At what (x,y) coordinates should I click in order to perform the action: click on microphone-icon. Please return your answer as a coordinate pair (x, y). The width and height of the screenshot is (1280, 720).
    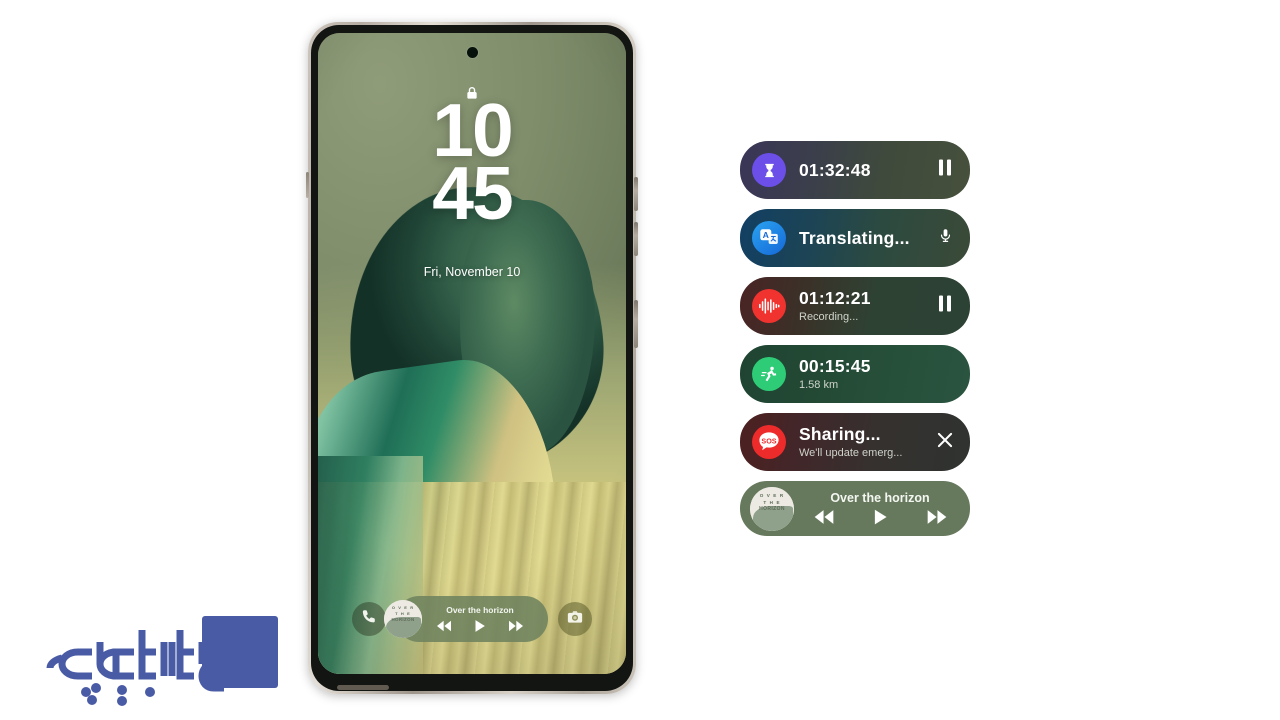
    Looking at the image, I should click on (945, 238).